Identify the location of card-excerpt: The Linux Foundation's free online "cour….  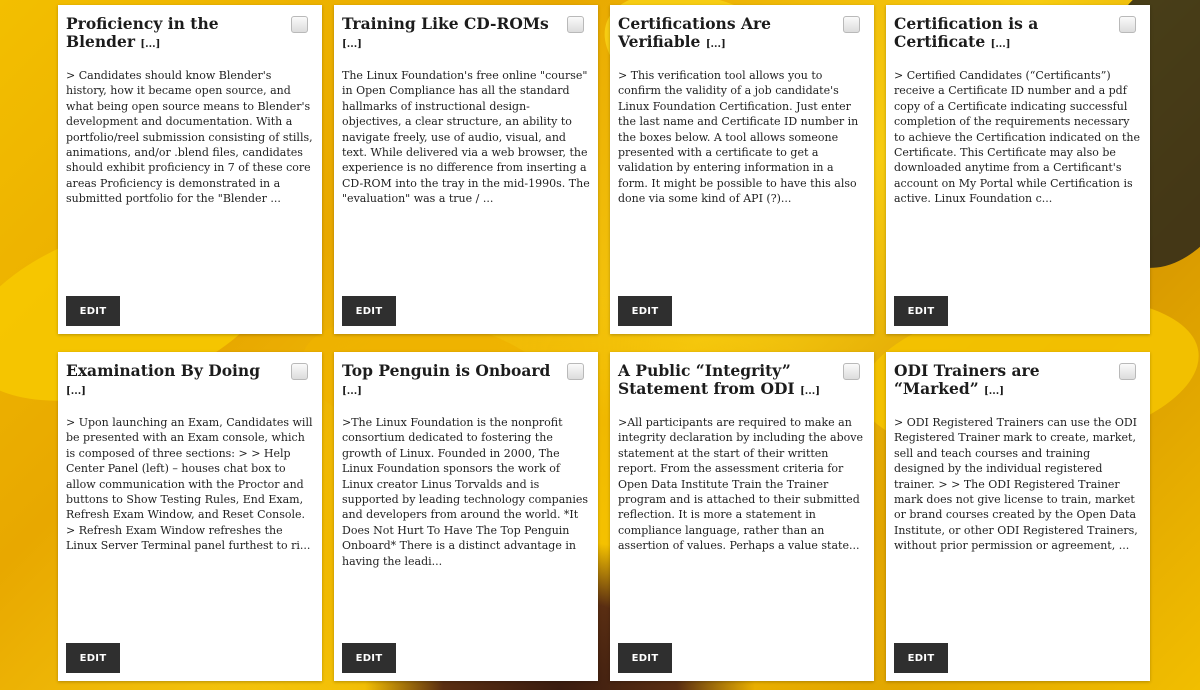
(466, 137).